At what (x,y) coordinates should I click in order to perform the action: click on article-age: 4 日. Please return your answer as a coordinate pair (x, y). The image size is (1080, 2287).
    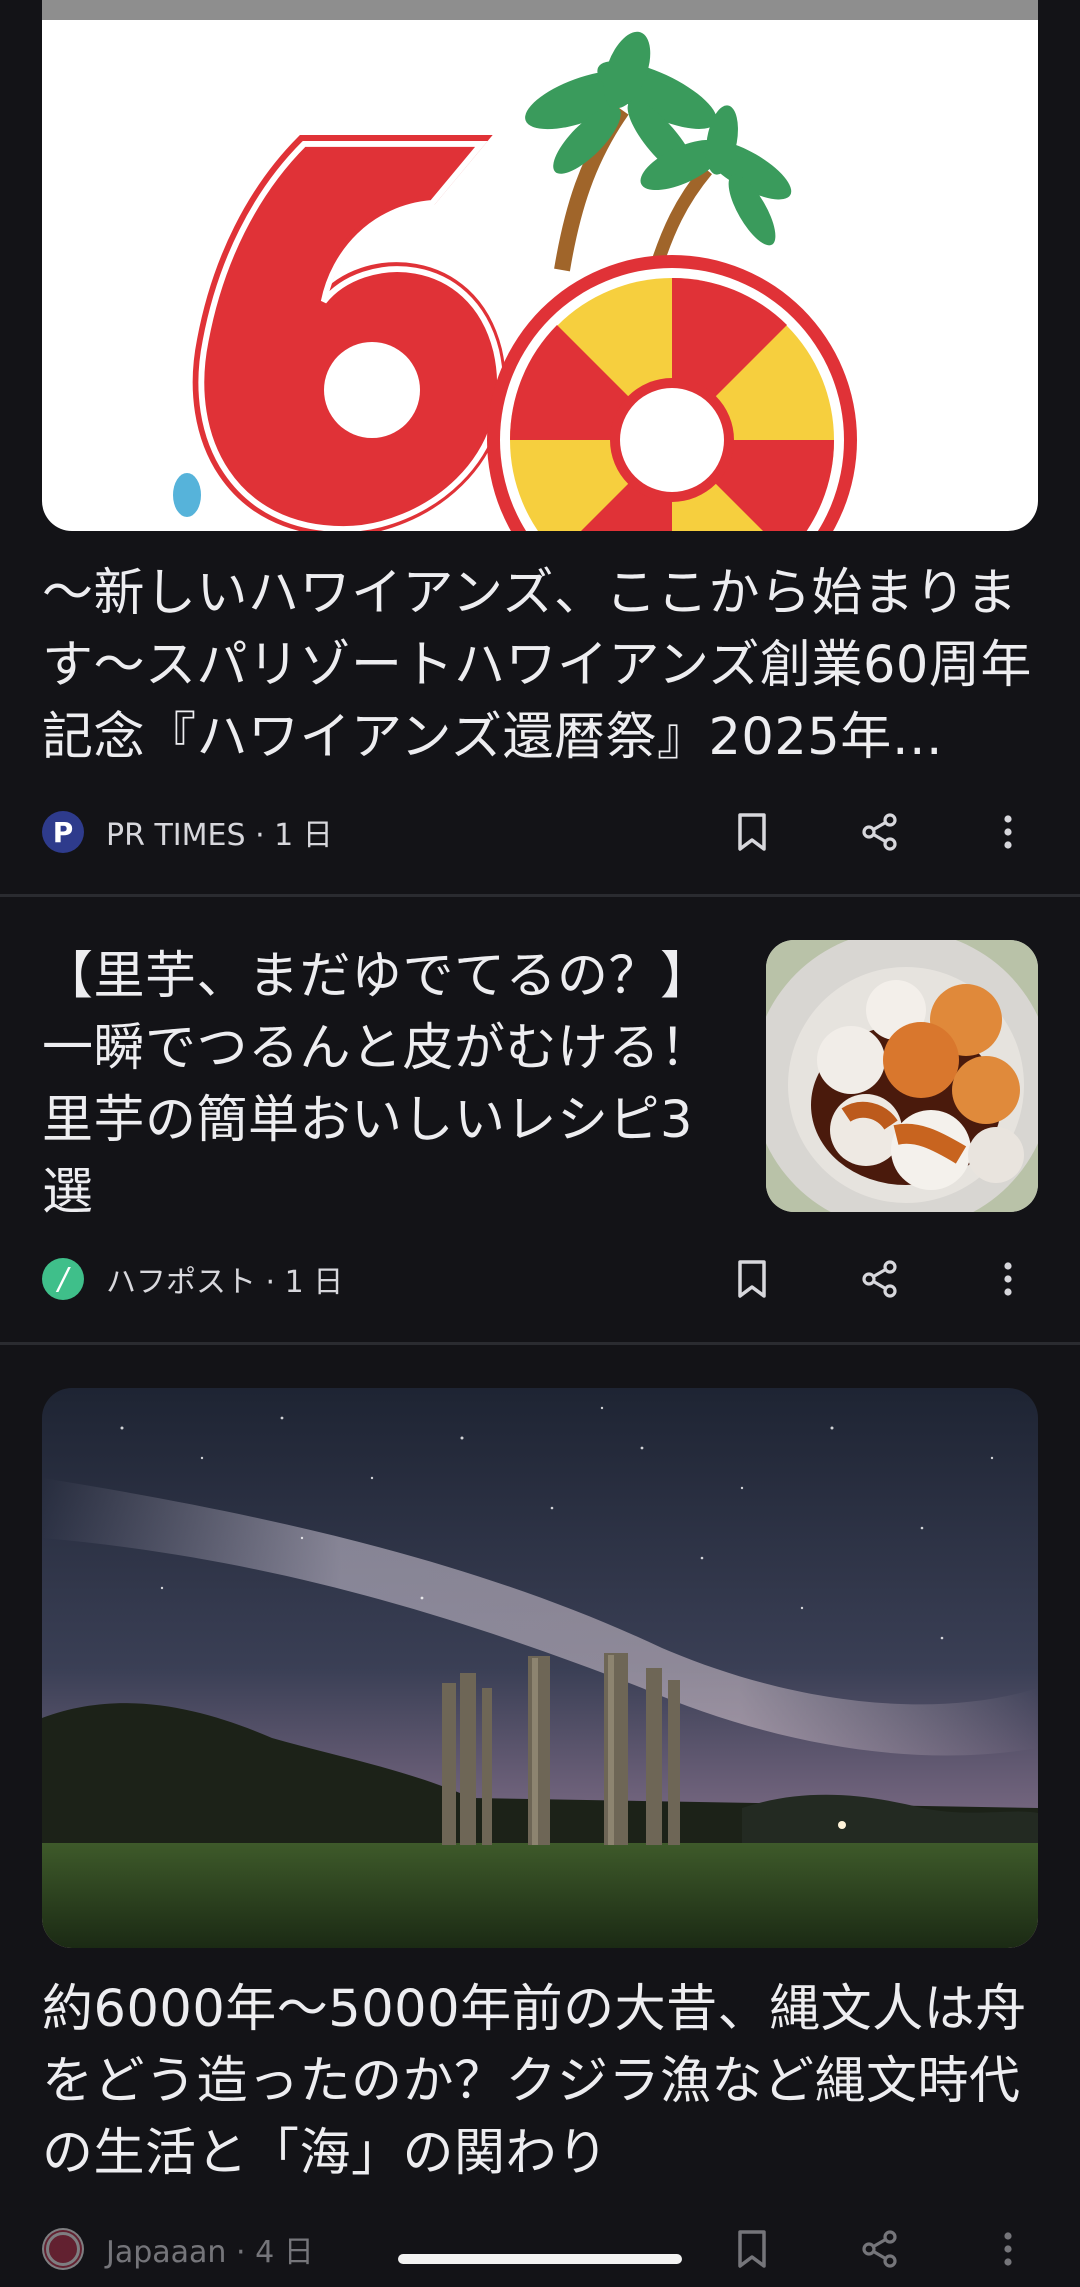
    Looking at the image, I should click on (284, 2252).